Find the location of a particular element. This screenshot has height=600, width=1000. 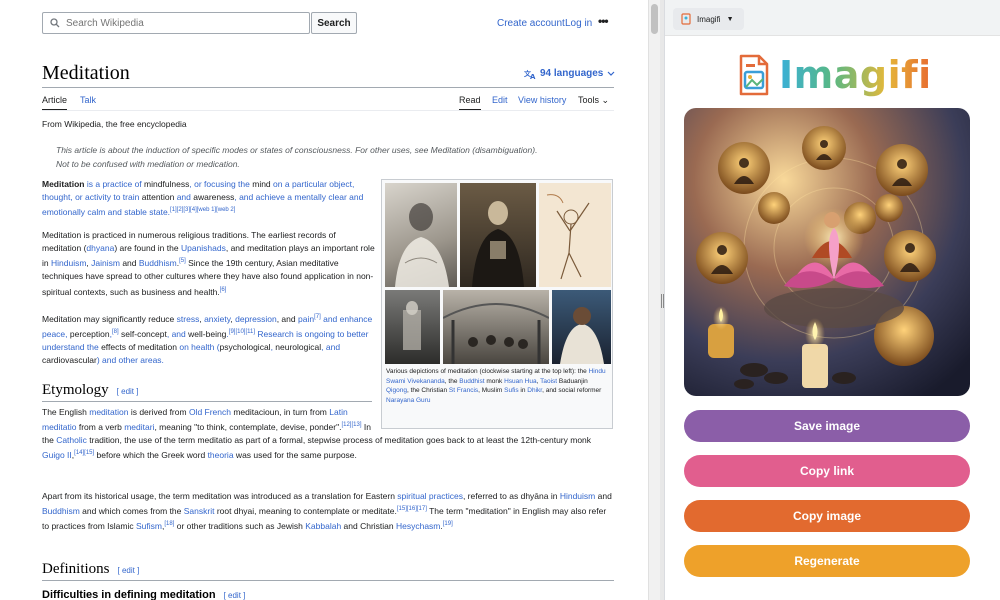

more-options-icon: ••• is located at coordinates (603, 21).